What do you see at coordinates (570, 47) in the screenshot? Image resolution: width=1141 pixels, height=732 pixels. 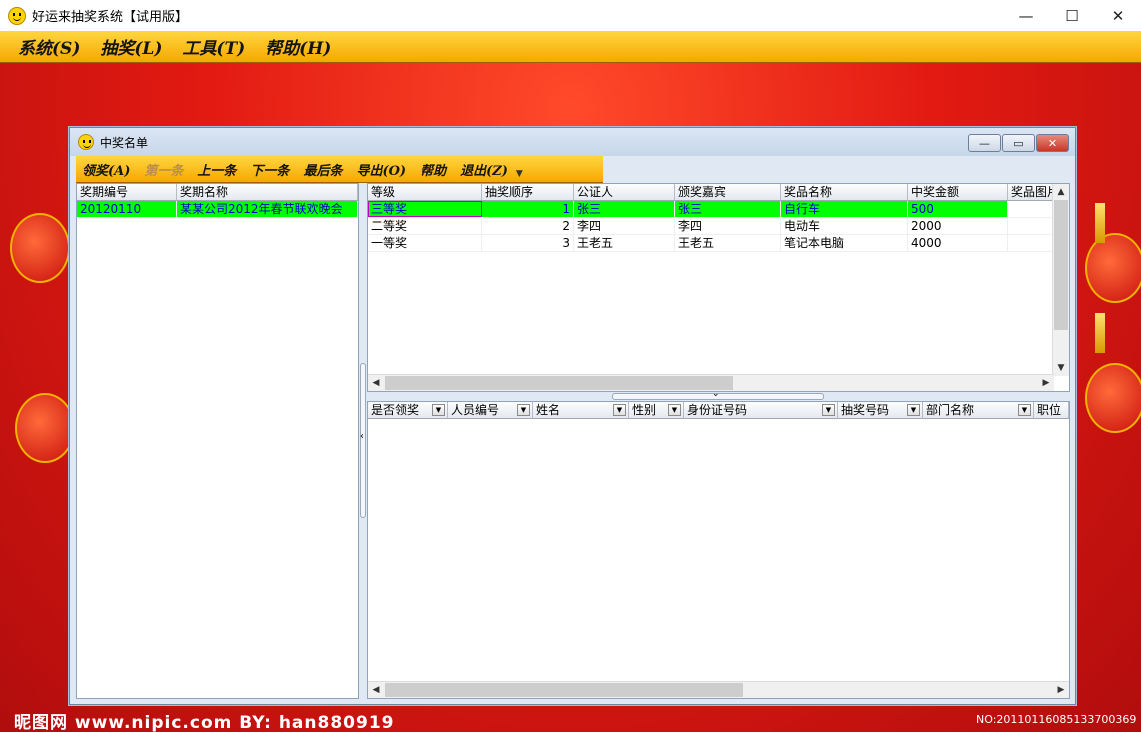 I see `main-menu-bar: 系统(S) 抽奖(L) 工具(T) 帮助(H)` at bounding box center [570, 47].